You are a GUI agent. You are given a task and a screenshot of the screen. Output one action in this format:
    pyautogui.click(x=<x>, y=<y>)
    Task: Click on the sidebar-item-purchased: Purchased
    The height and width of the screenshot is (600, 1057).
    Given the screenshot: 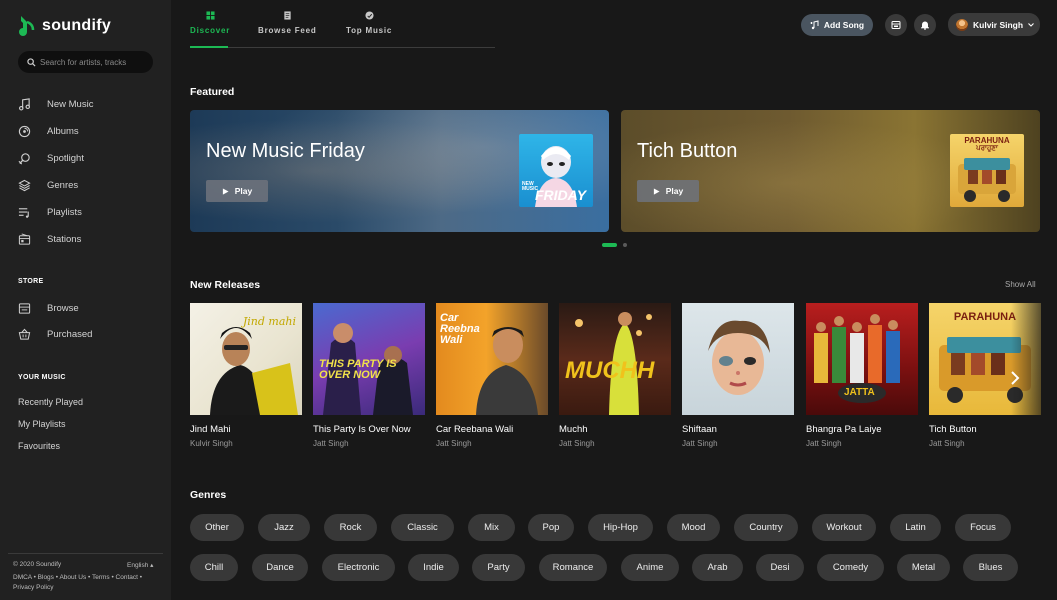 What is the action you would take?
    pyautogui.click(x=55, y=334)
    